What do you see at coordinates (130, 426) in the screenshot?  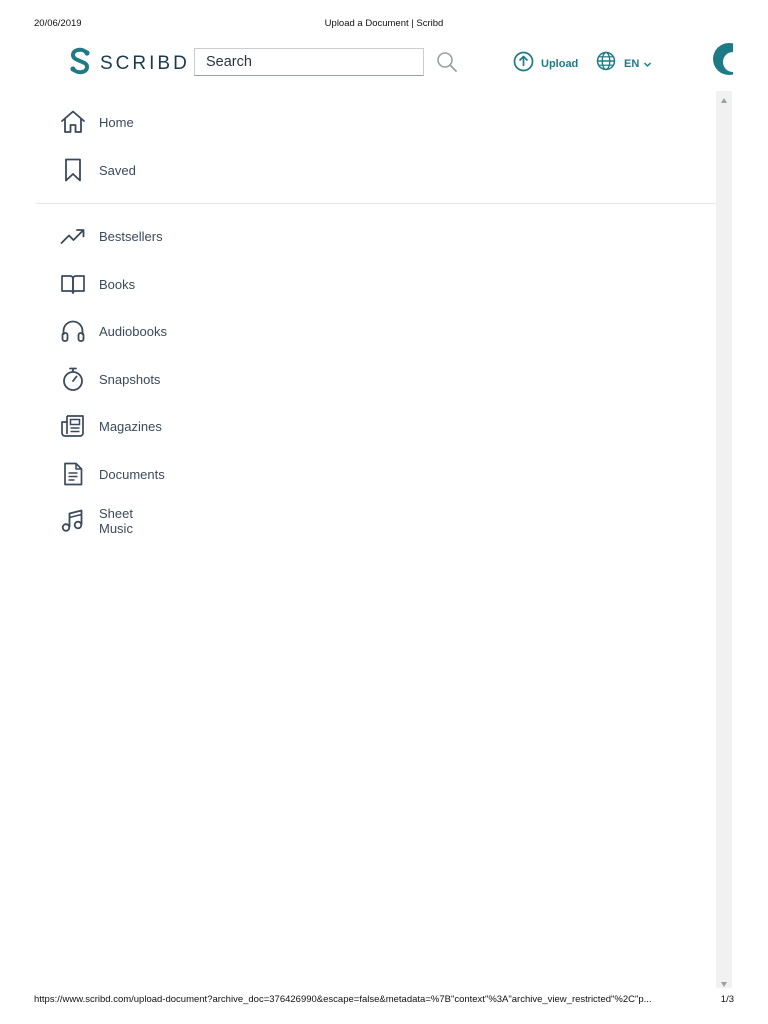 I see `nav-label: Magazines` at bounding box center [130, 426].